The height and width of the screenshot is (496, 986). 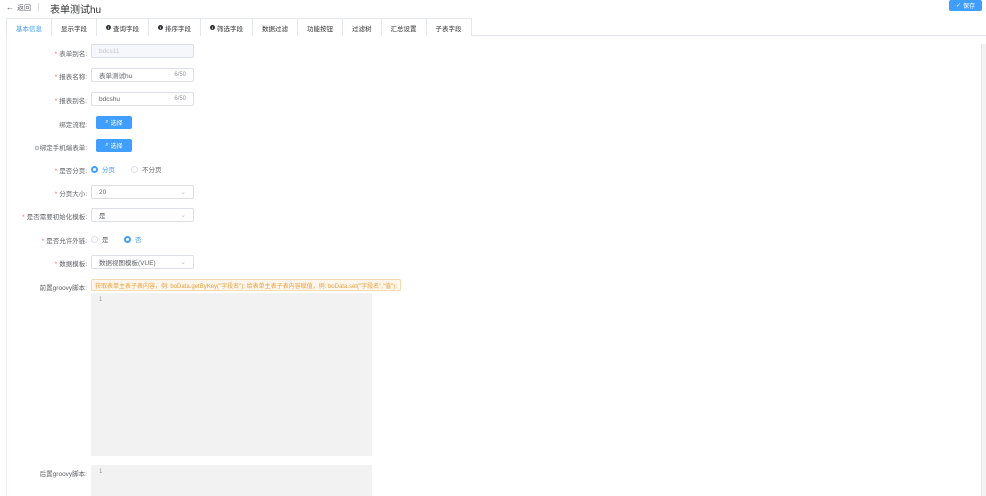 What do you see at coordinates (10, 7) in the screenshot?
I see `arrow-left-icon: ←` at bounding box center [10, 7].